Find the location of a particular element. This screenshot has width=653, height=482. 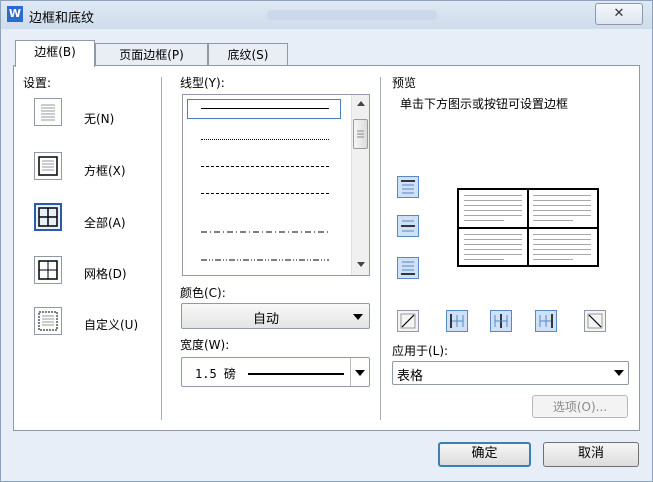

scroll-down-arrow-icon is located at coordinates (361, 264).